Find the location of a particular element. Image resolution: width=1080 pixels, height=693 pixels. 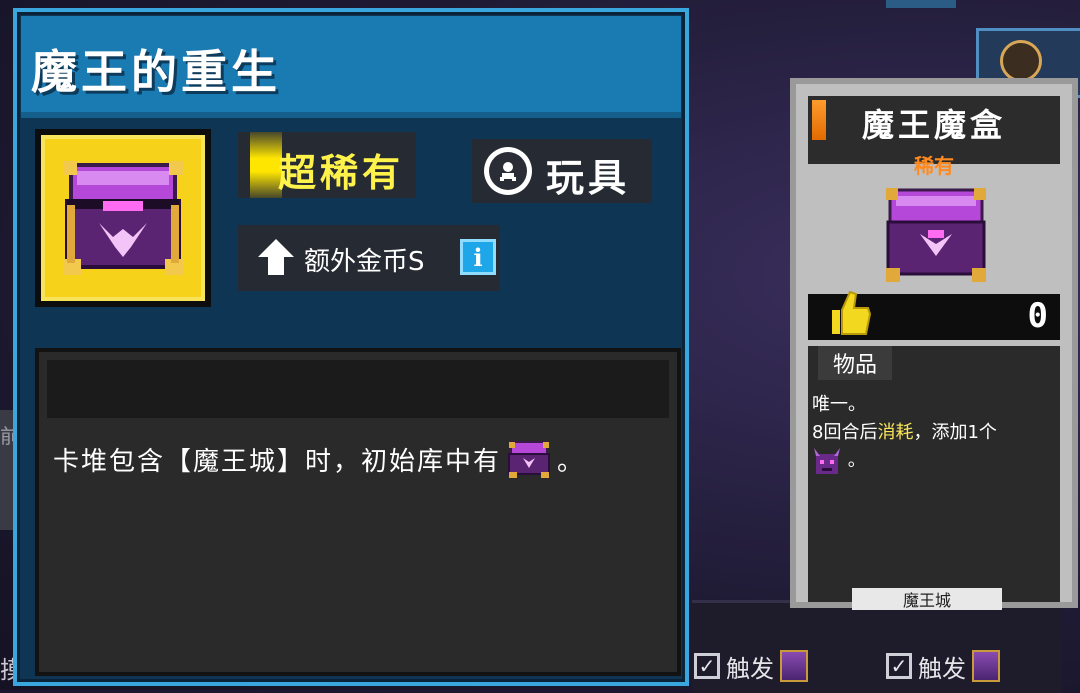

arrow-up-icon is located at coordinates (276, 257).